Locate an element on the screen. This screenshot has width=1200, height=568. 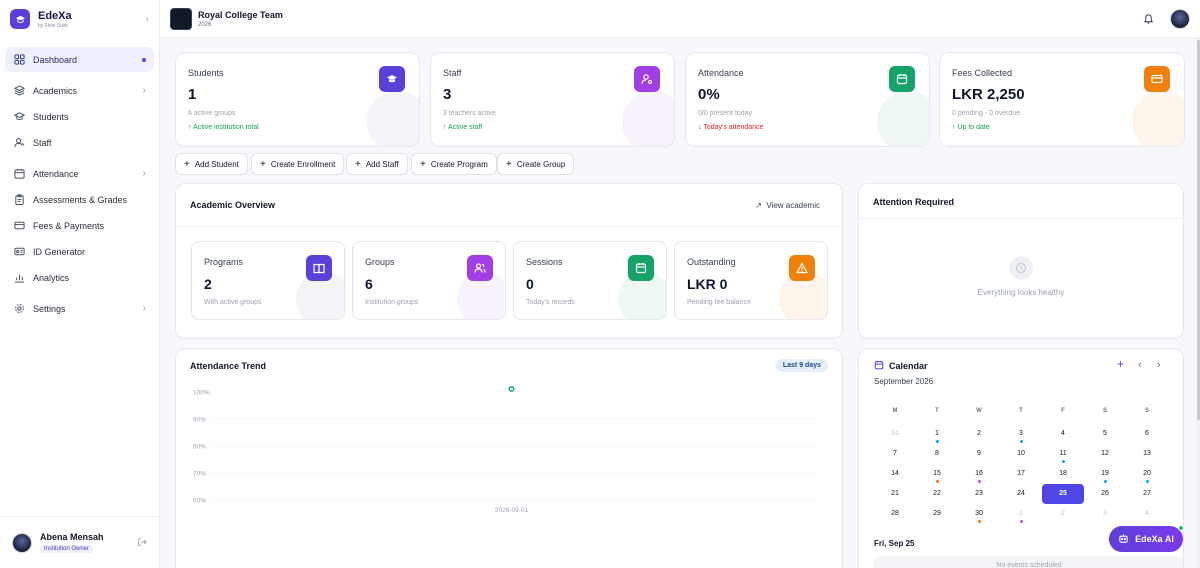
section-title: Academic Overview is located at coordinates (233, 205).